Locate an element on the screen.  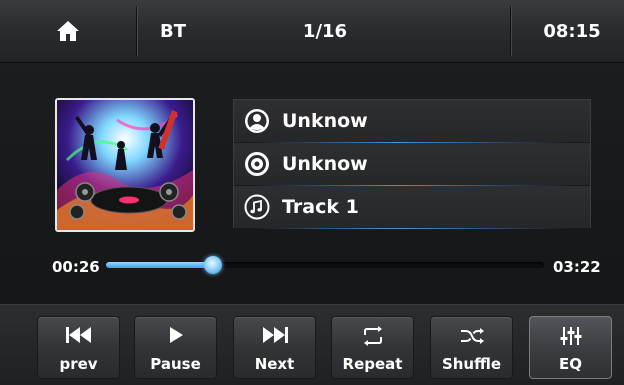
music-note-icon is located at coordinates (257, 207).